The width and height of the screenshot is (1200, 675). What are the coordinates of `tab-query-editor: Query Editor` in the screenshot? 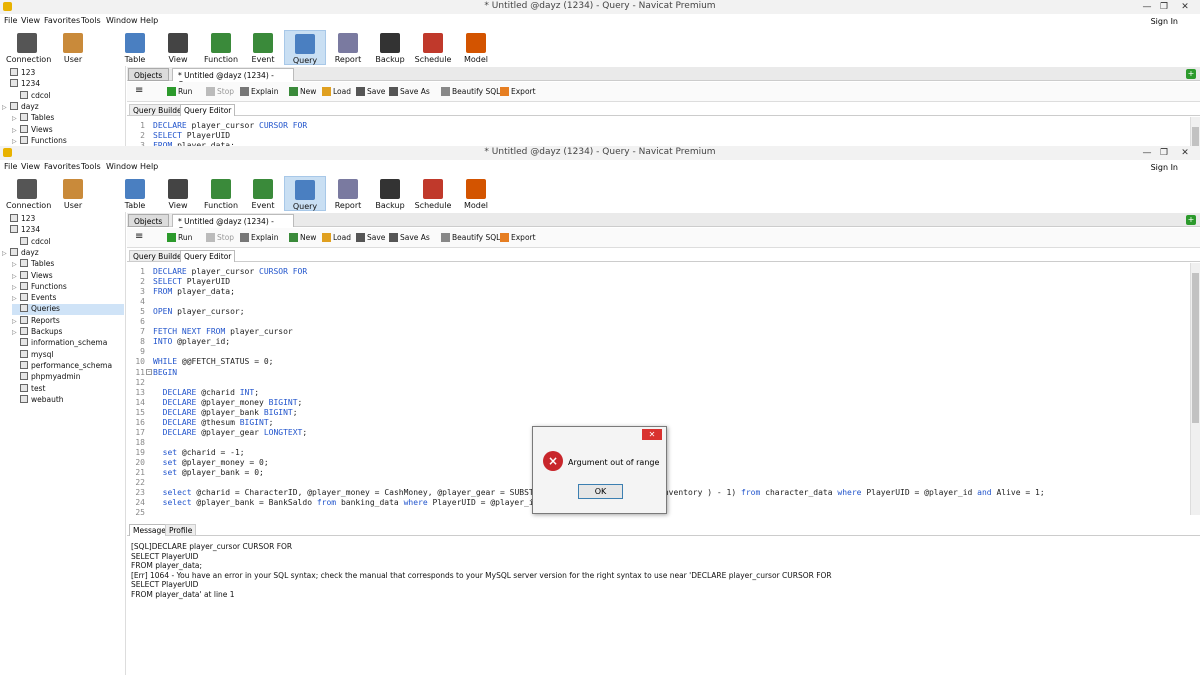 It's located at (208, 256).